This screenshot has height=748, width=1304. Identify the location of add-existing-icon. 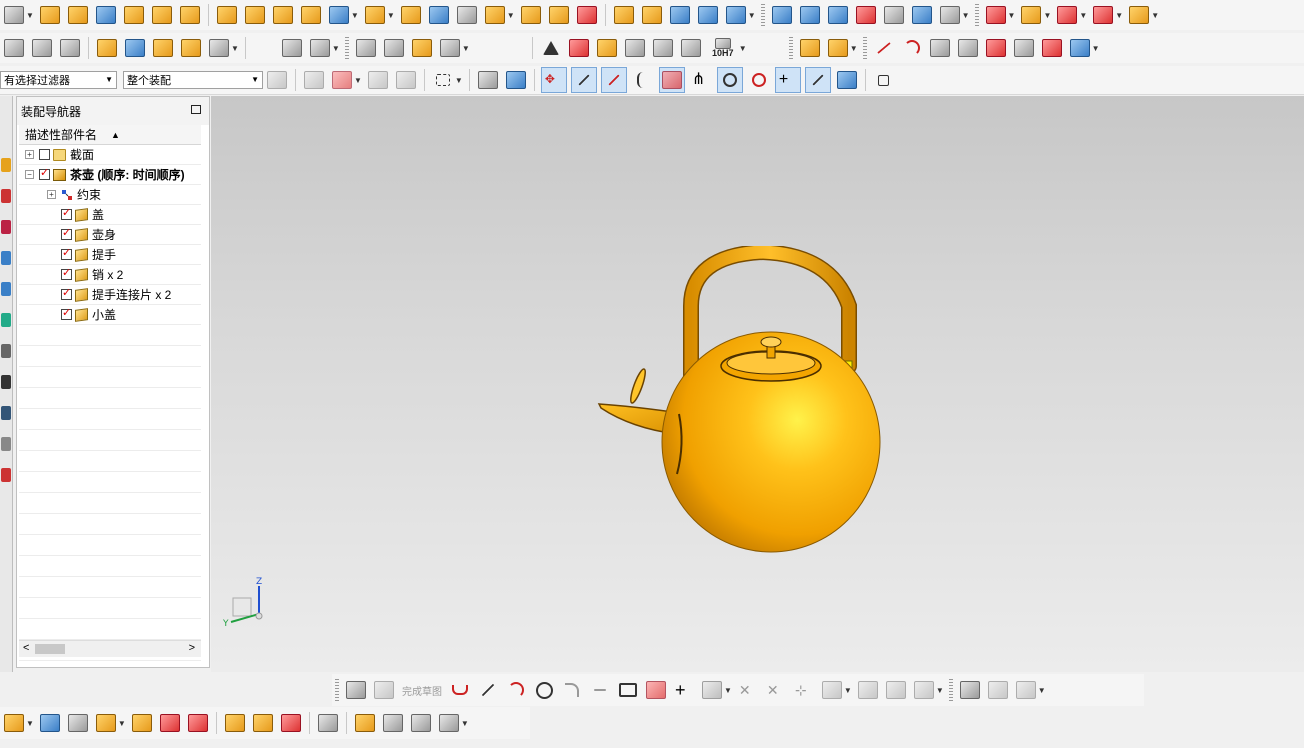
(14, 723).